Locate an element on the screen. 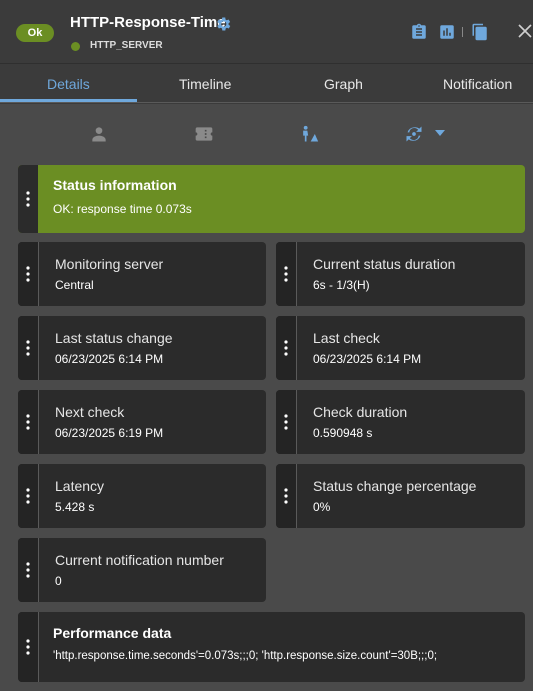 The width and height of the screenshot is (533, 691). status-information-label: Status information is located at coordinates (115, 185).